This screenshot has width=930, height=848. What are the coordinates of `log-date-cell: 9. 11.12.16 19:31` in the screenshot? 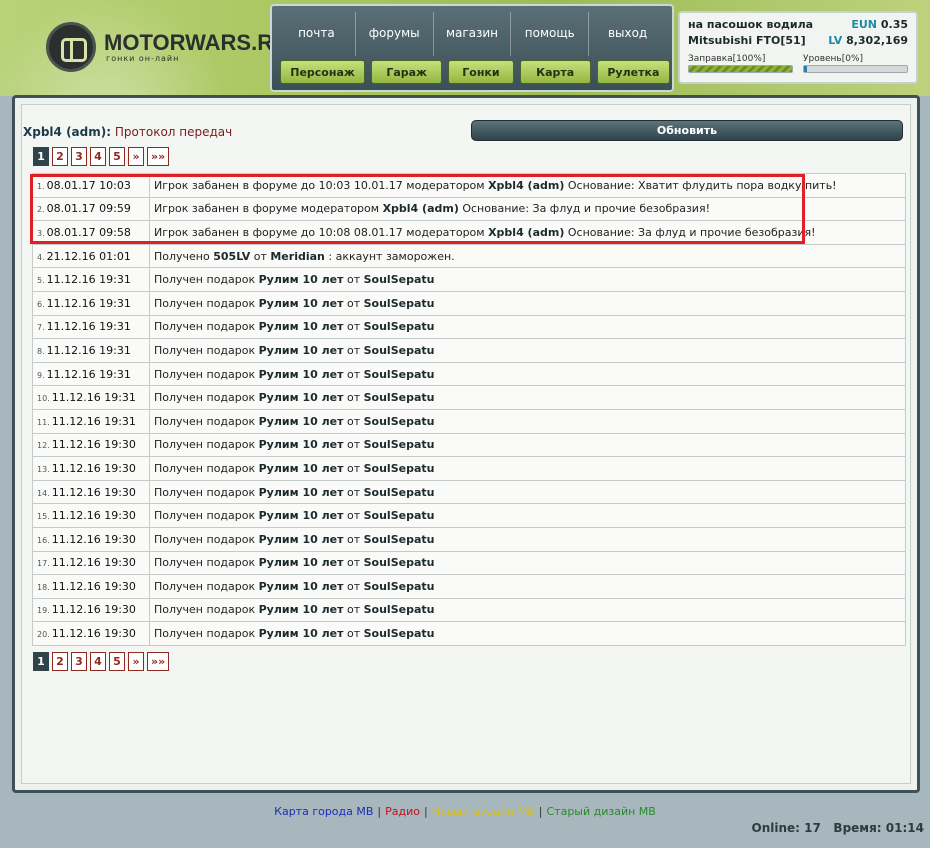 It's located at (91, 374).